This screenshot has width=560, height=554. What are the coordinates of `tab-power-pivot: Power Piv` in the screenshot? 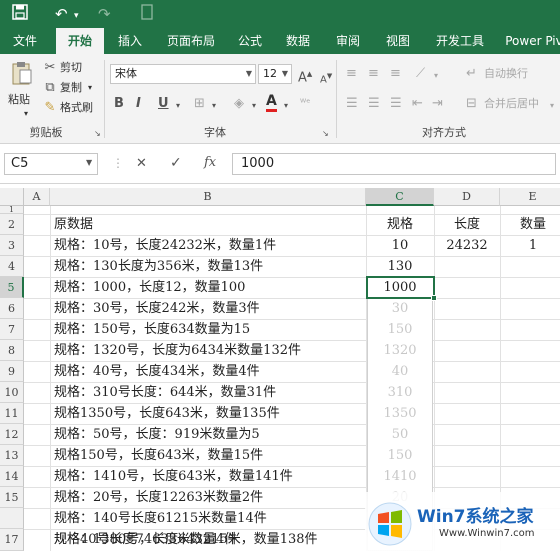 It's located at (532, 41).